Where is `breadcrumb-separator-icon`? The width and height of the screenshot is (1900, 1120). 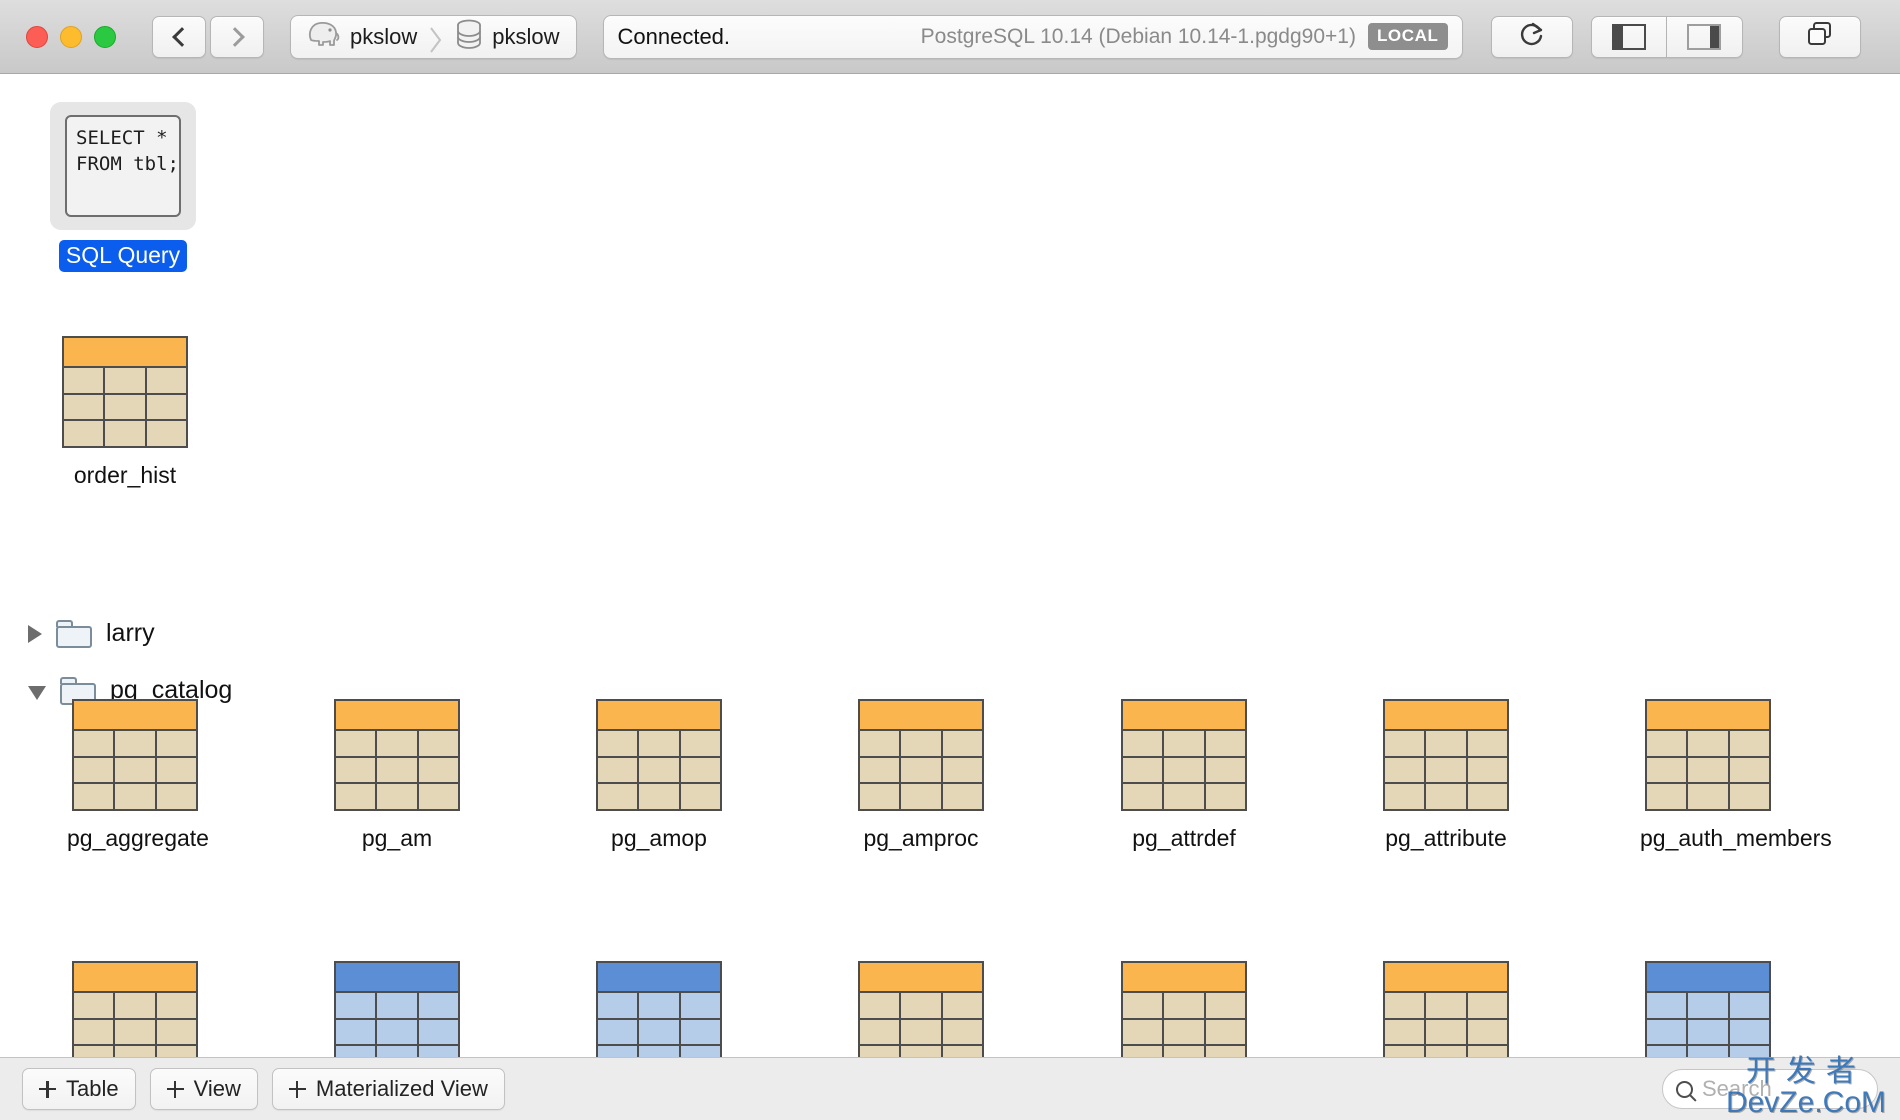
breadcrumb-separator-icon is located at coordinates (436, 39).